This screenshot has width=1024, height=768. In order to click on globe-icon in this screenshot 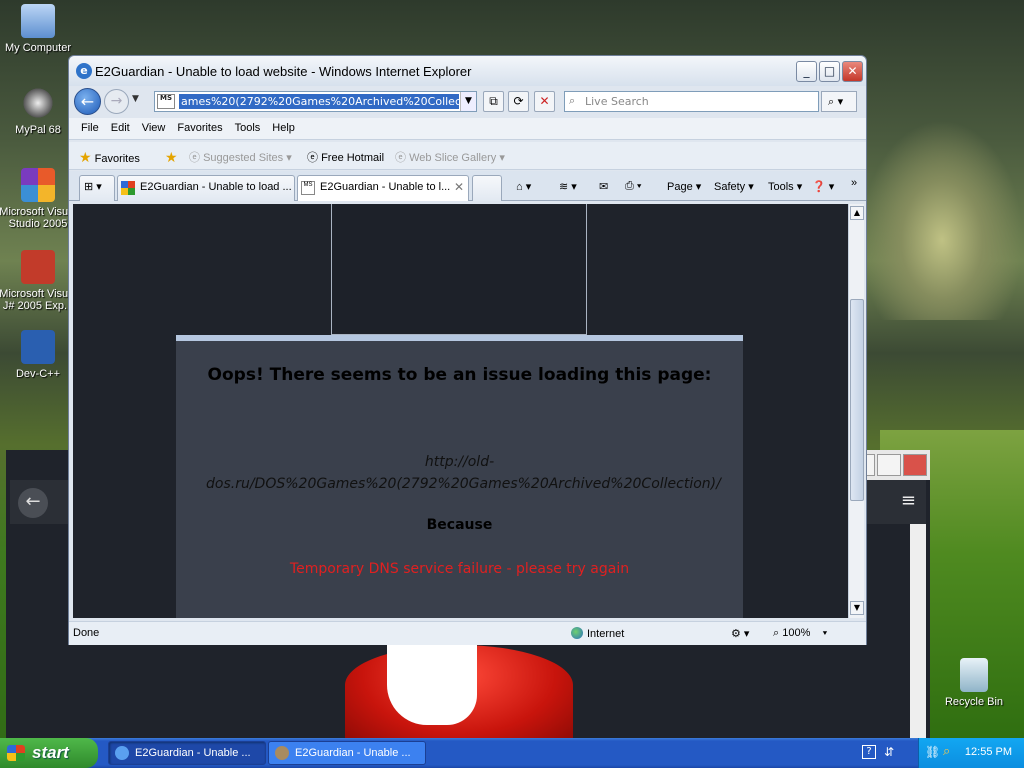, I will do `click(577, 633)`.